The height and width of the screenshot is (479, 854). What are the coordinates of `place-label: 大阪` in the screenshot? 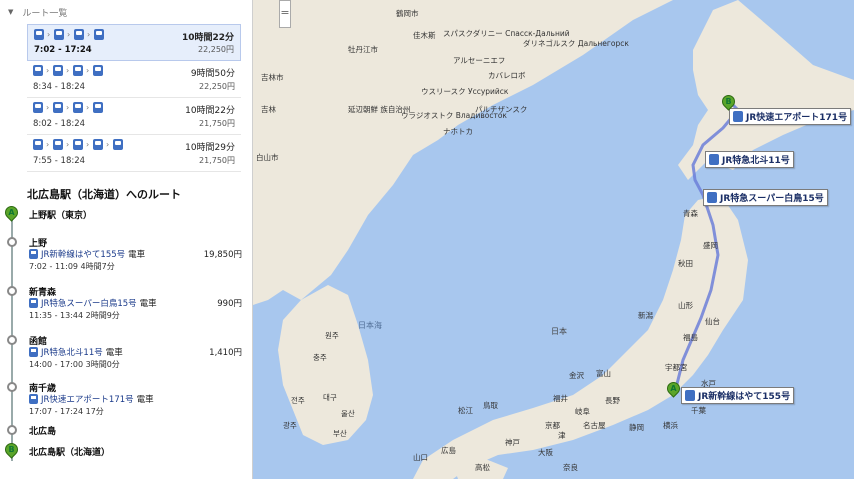 It's located at (545, 452).